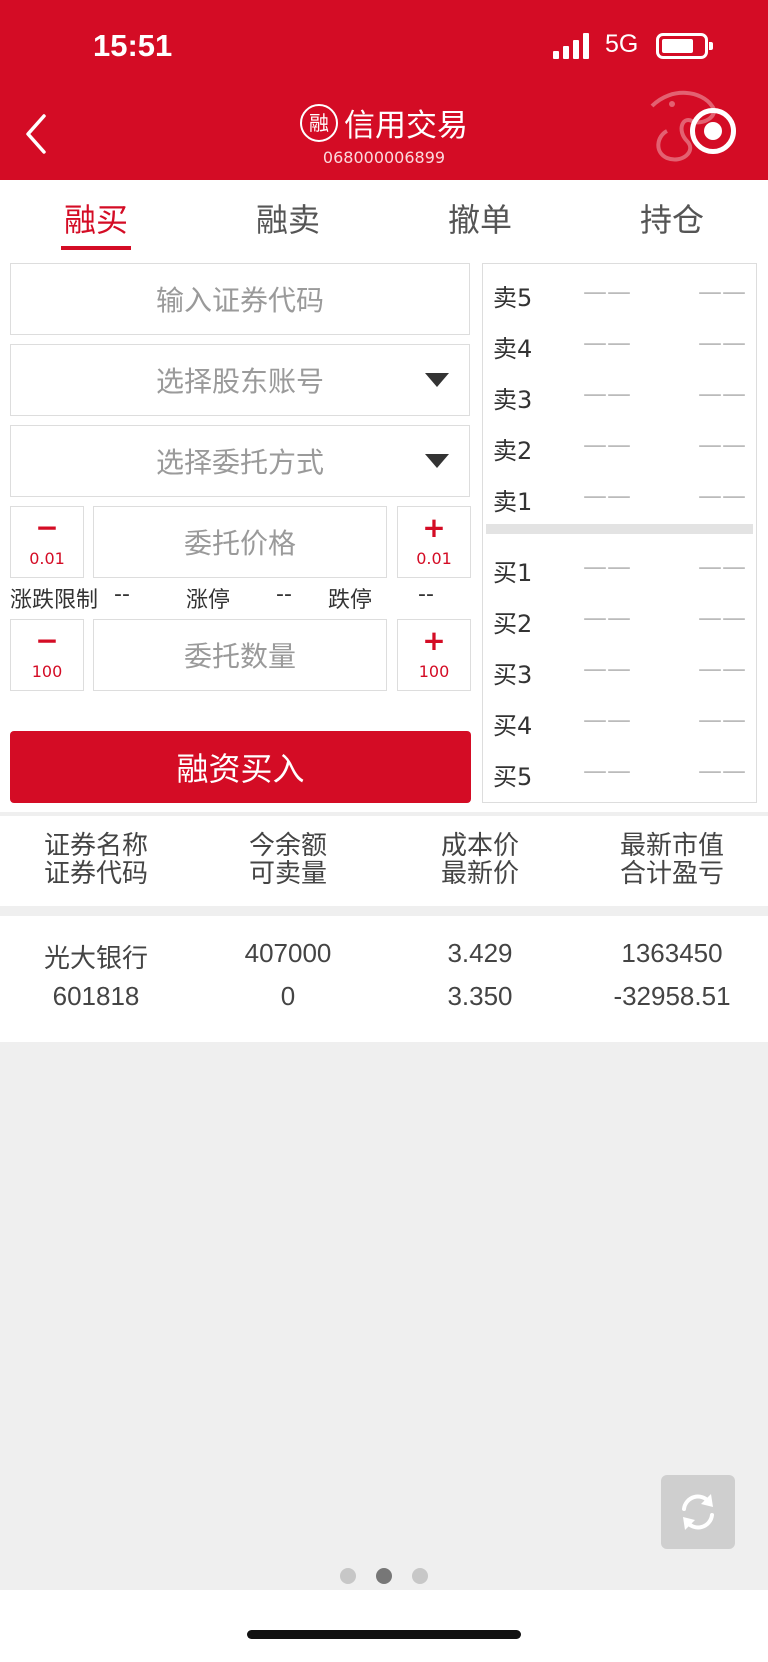 This screenshot has height=1662, width=768. I want to click on order-book-divider, so click(619, 529).